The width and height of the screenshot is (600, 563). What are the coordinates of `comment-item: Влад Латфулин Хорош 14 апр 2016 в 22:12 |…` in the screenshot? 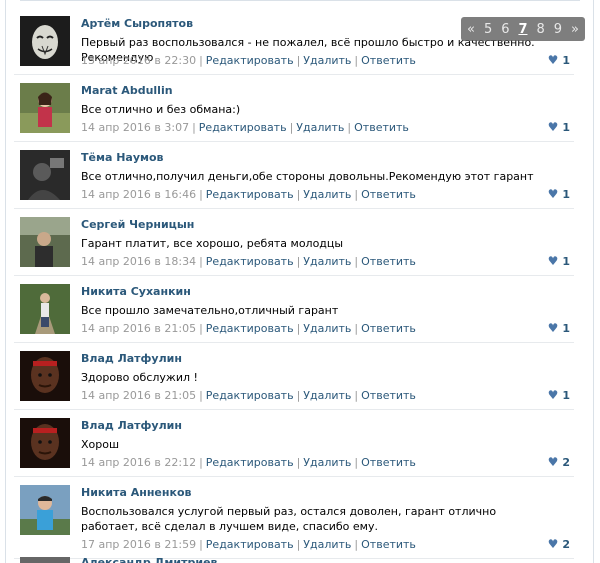 It's located at (294, 443).